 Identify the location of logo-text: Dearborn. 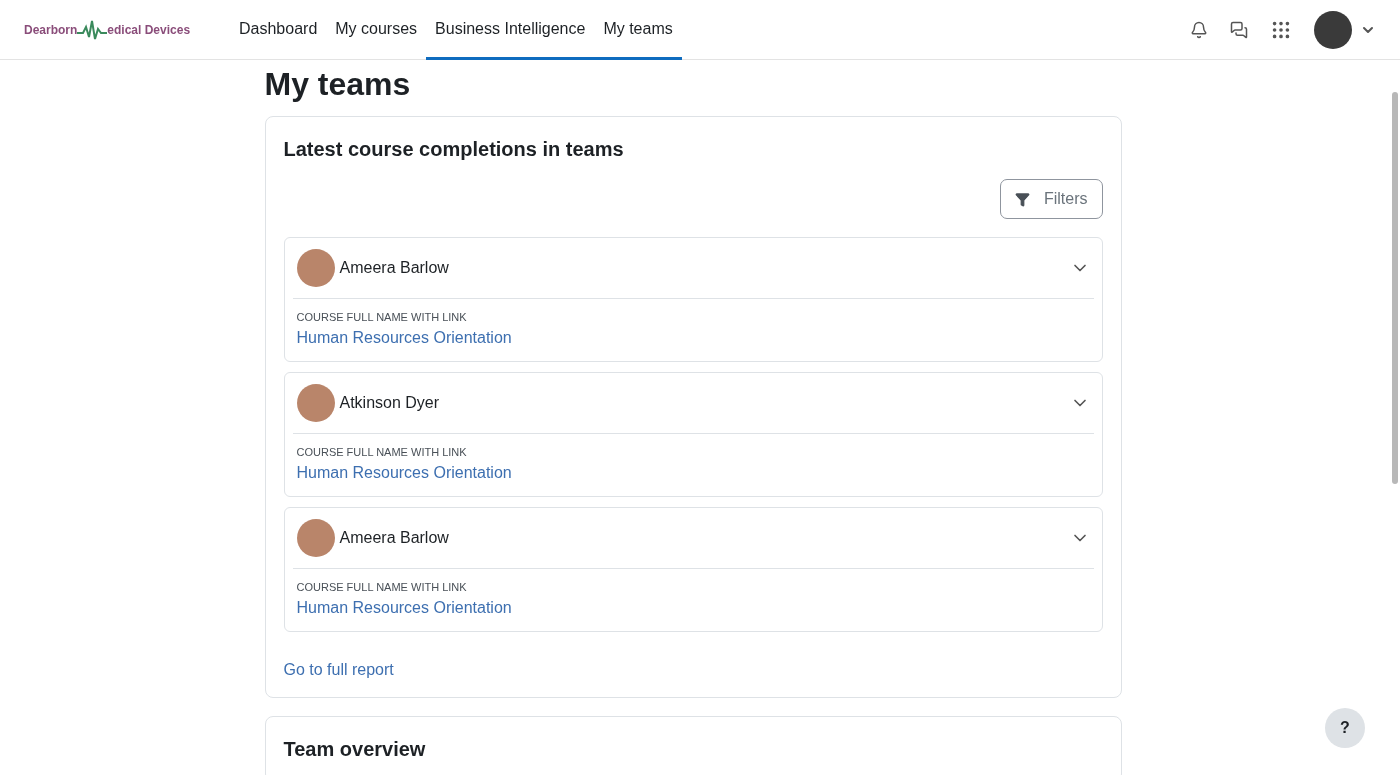
(51, 29).